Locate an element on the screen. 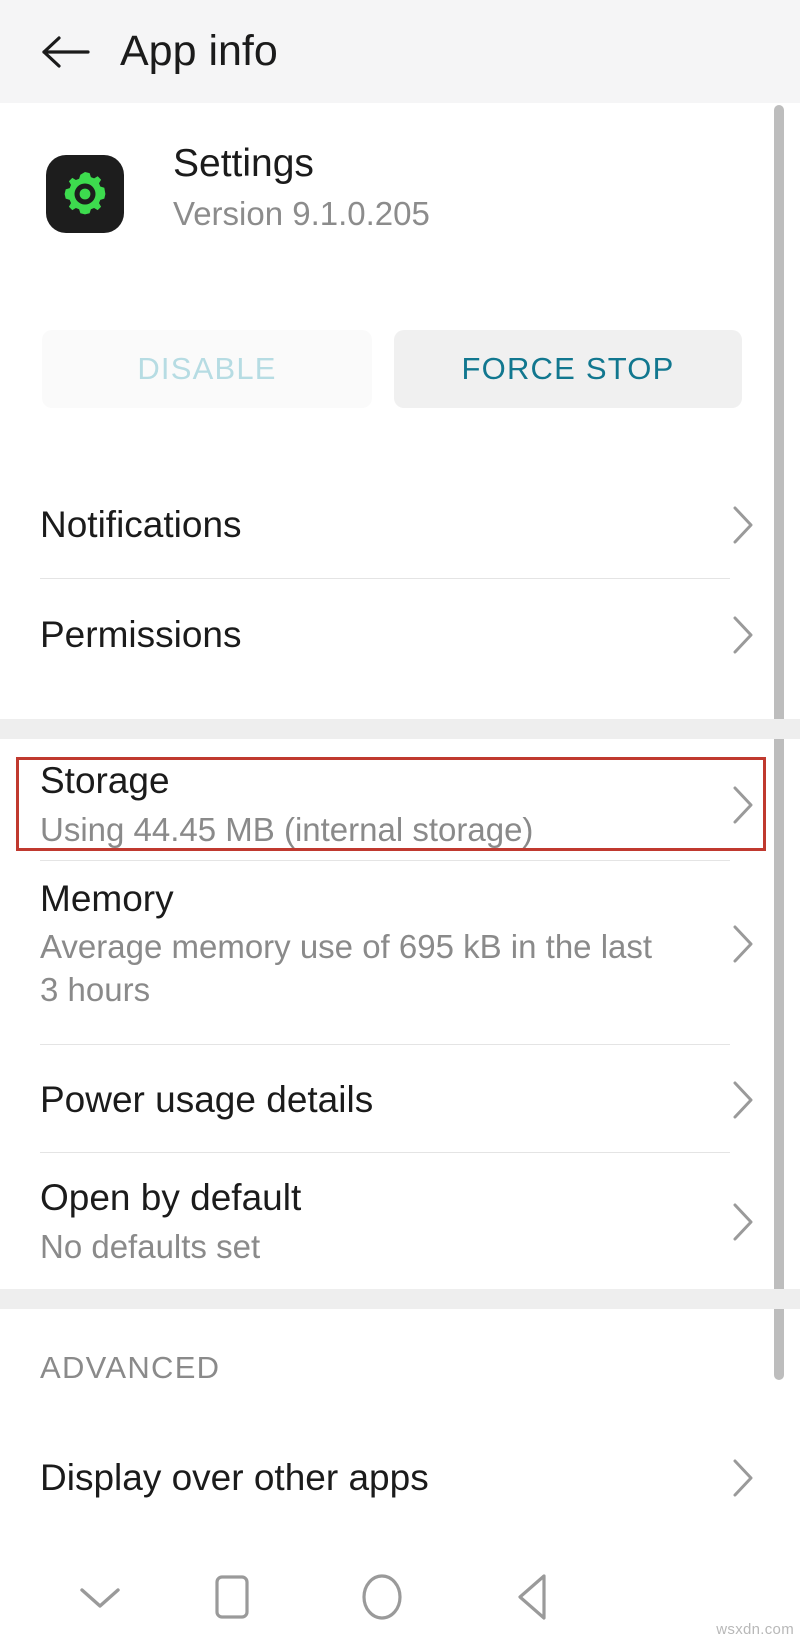 Image resolution: width=800 pixels, height=1642 pixels. square-icon is located at coordinates (232, 1597).